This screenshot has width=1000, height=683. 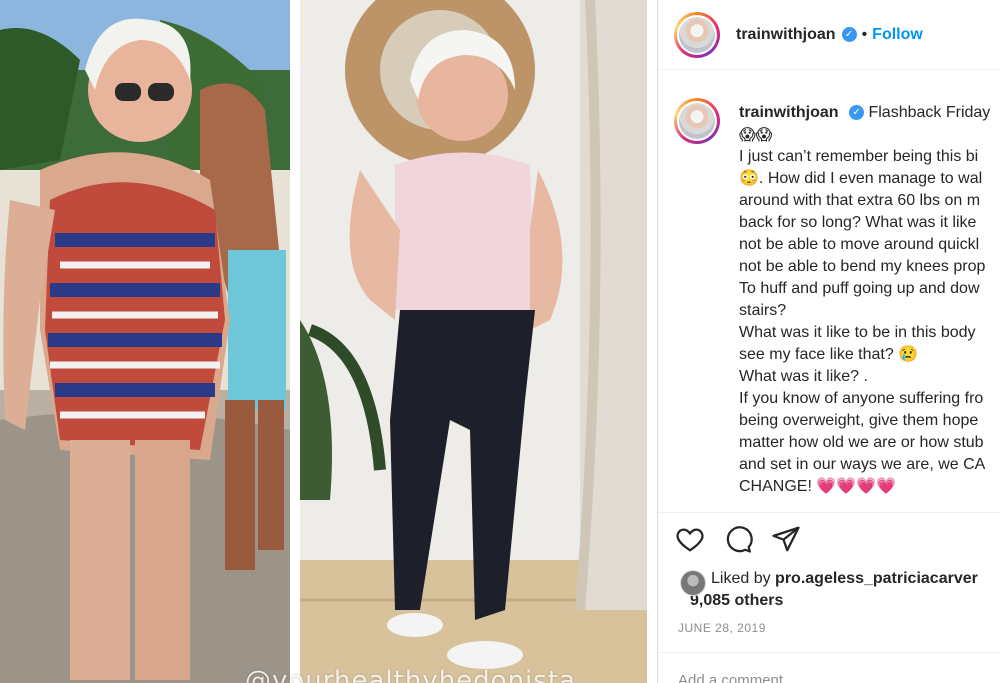 What do you see at coordinates (818, 486) in the screenshot?
I see `caption-line: CHANGE! 💗💗💗💗` at bounding box center [818, 486].